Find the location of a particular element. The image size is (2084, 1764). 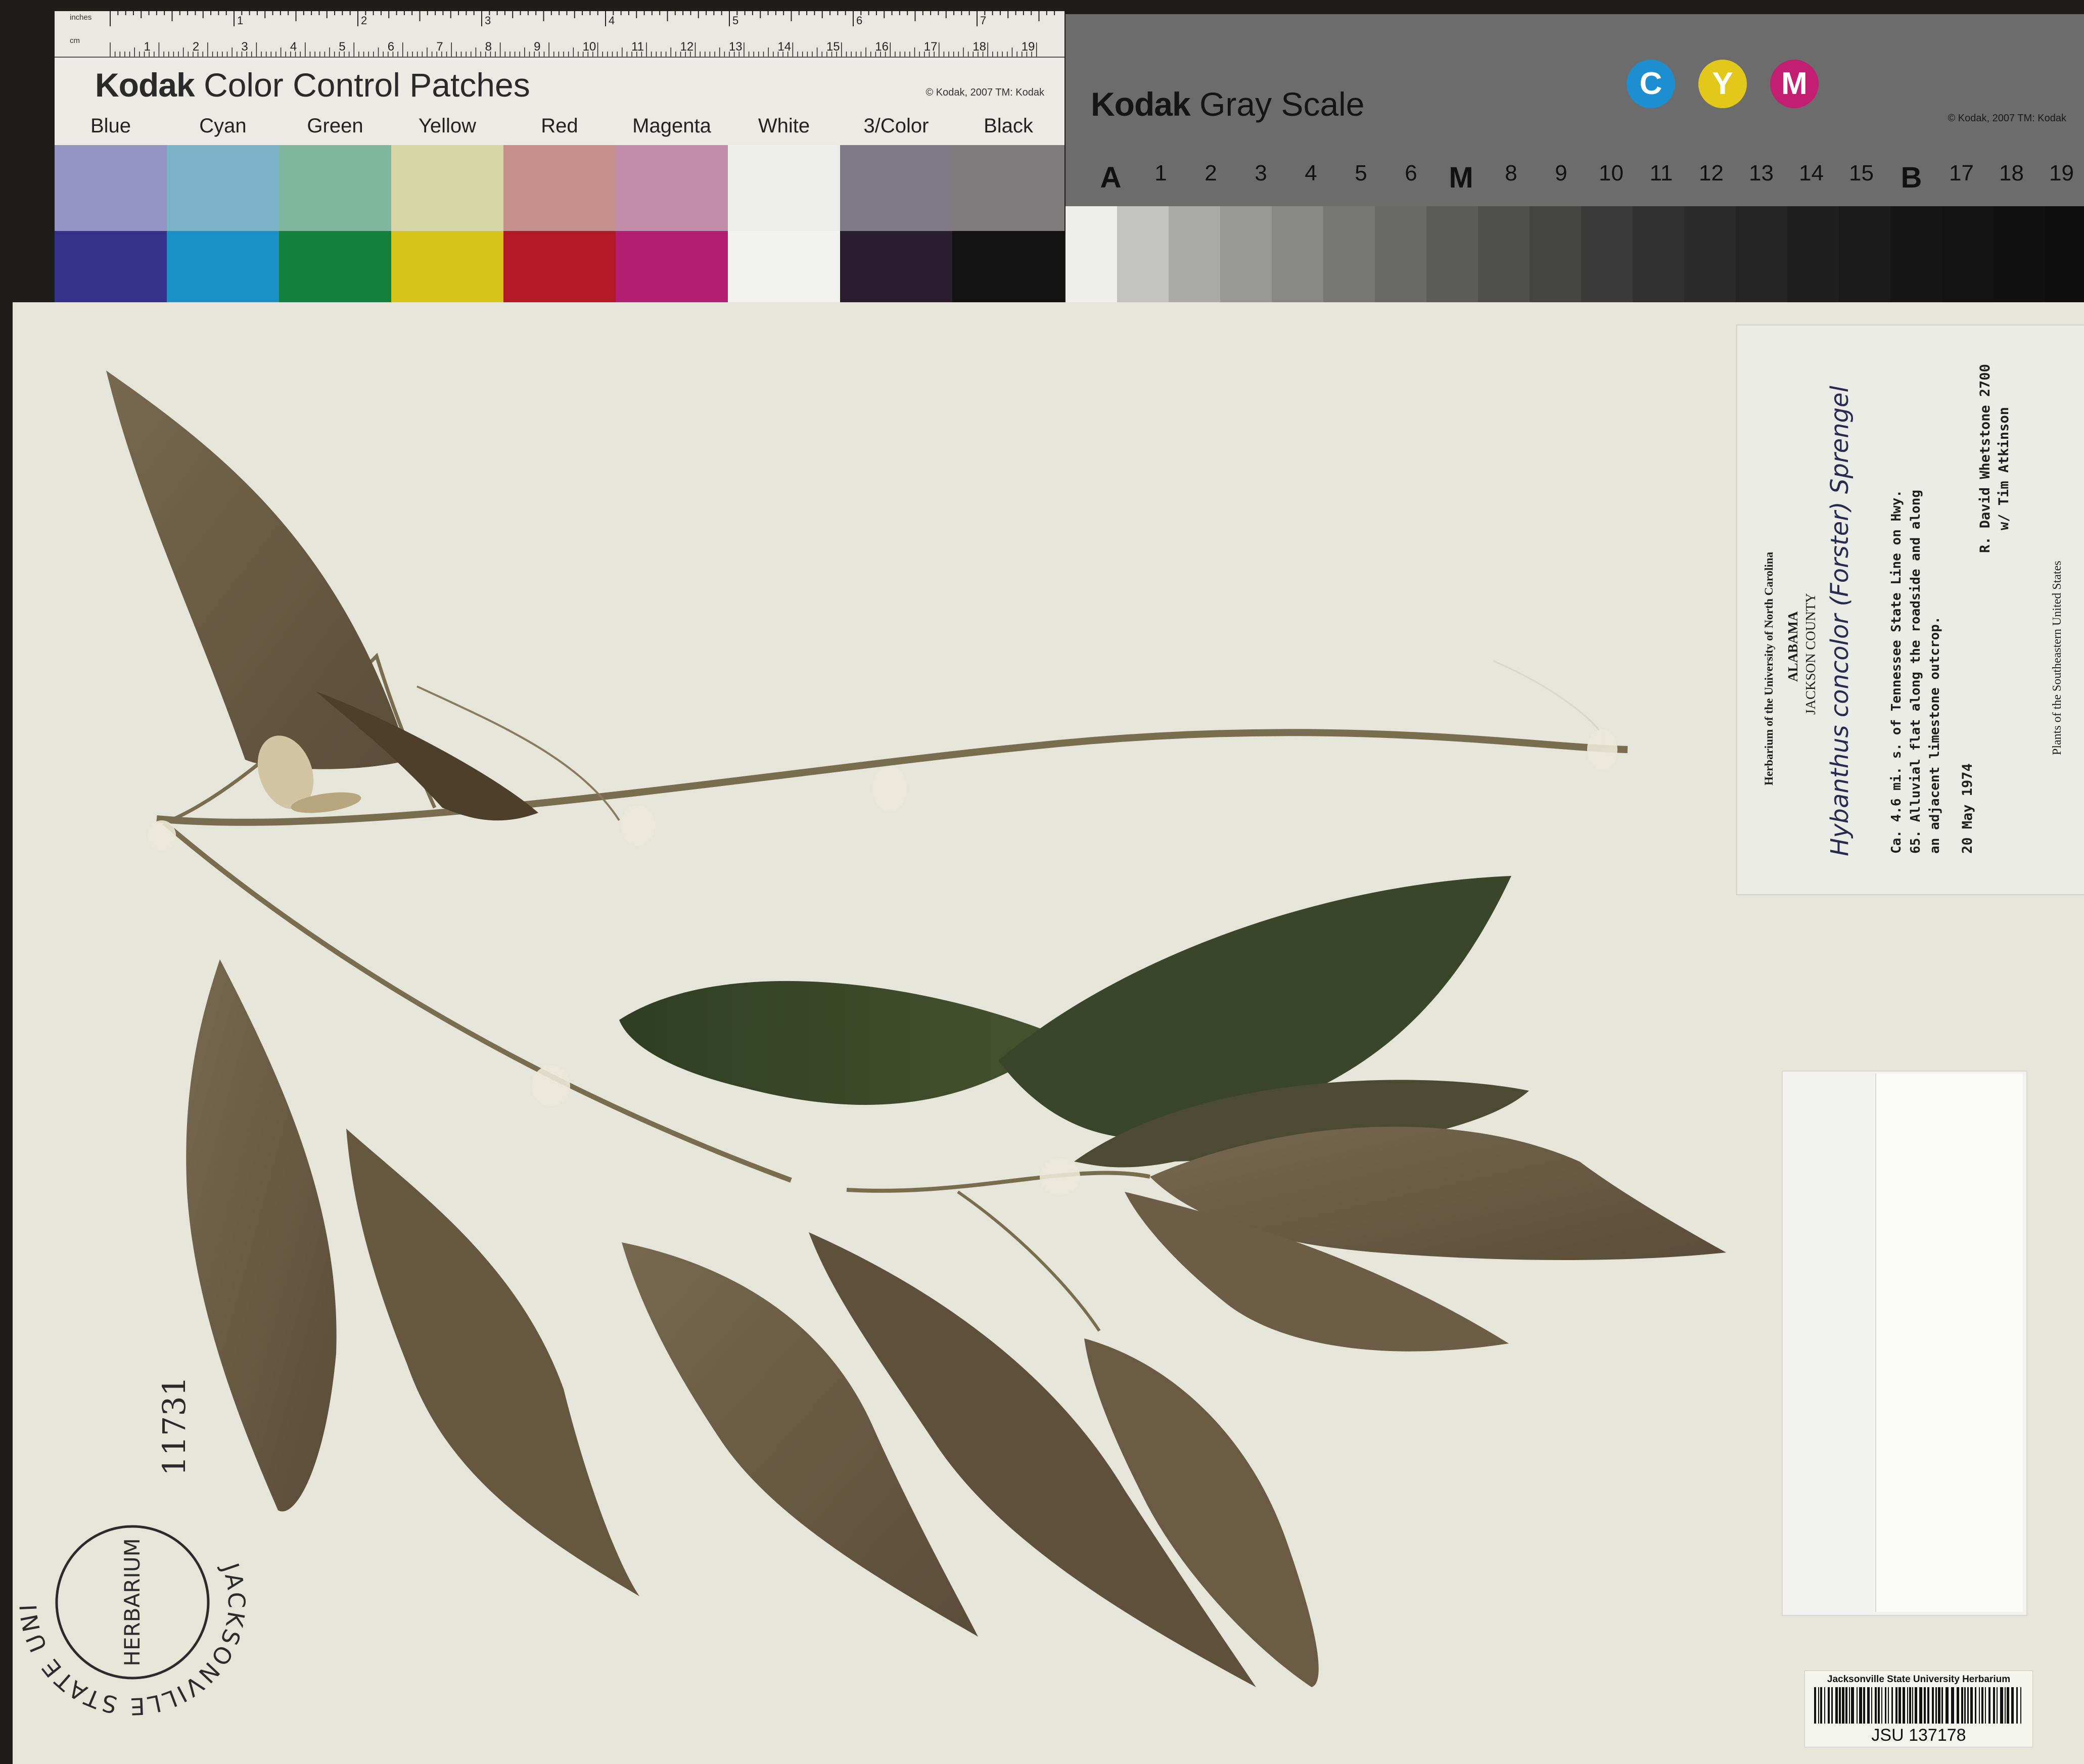

gray-scale-label: 1 is located at coordinates (1161, 173).